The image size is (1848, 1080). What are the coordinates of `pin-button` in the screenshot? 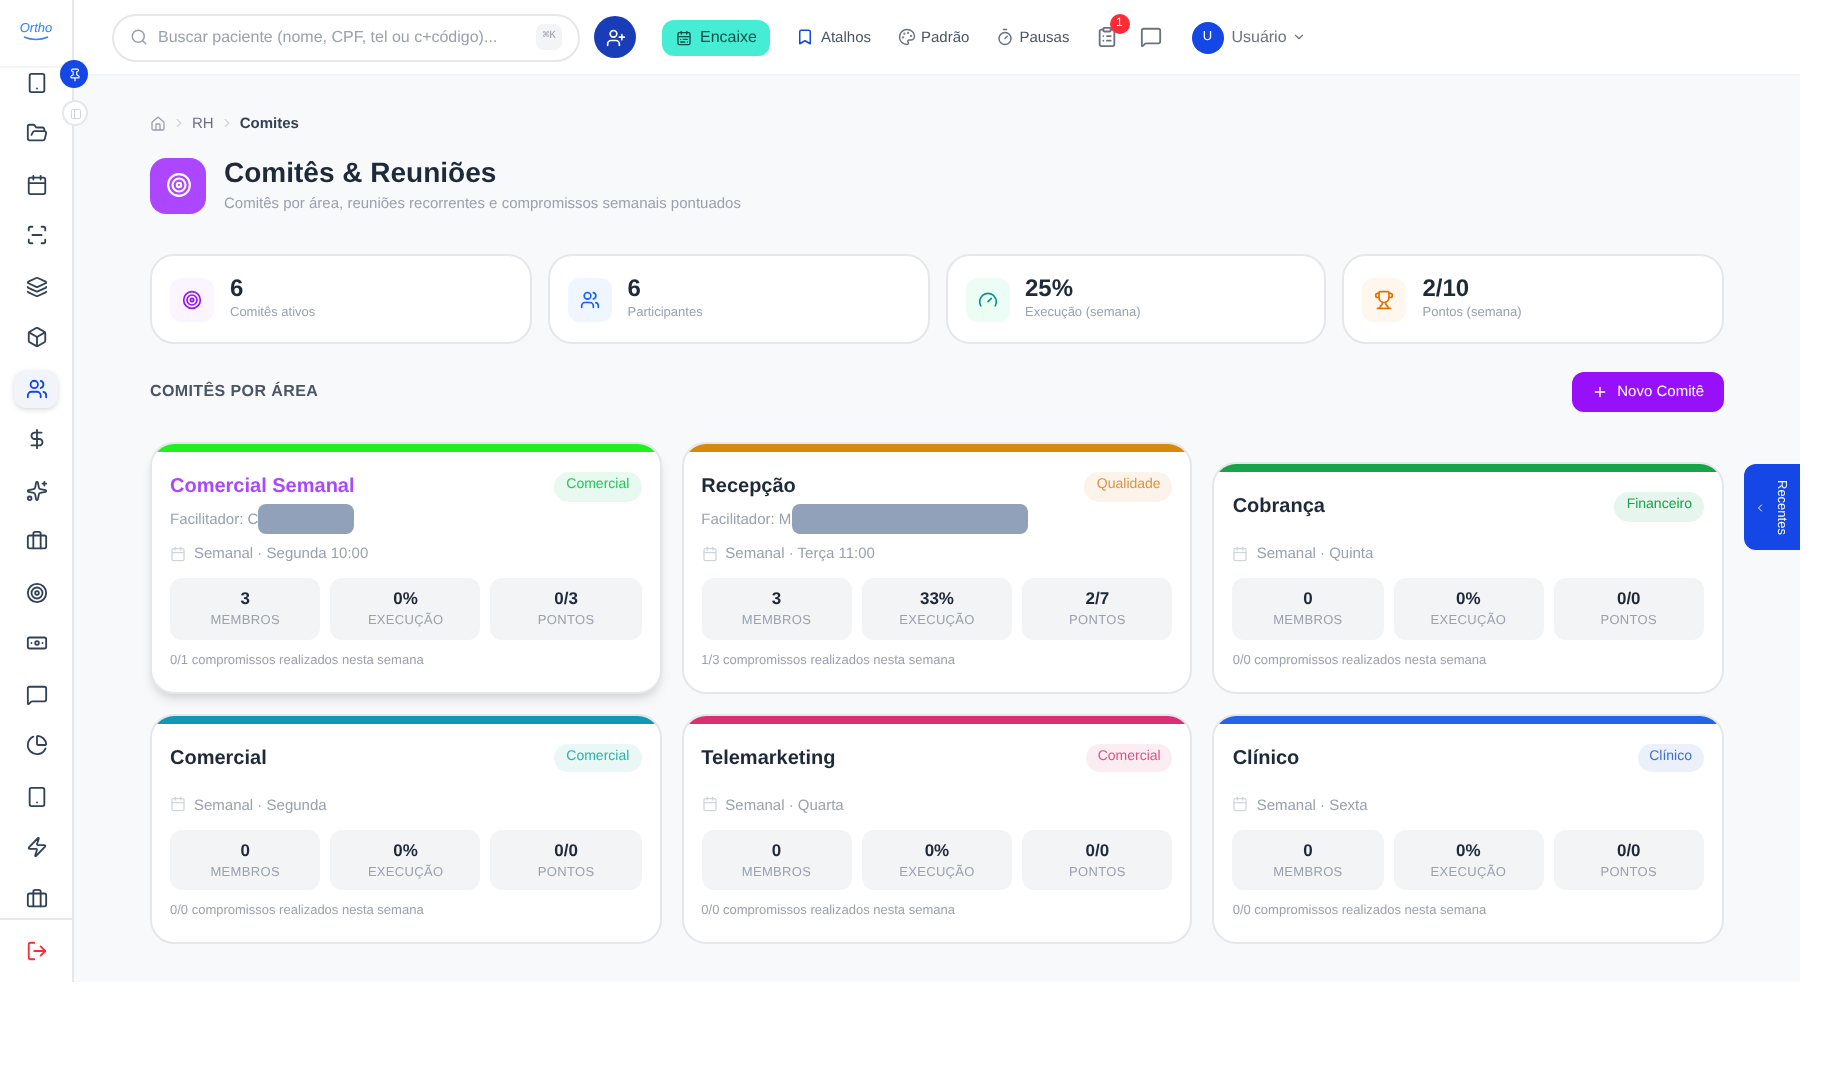 It's located at (74, 74).